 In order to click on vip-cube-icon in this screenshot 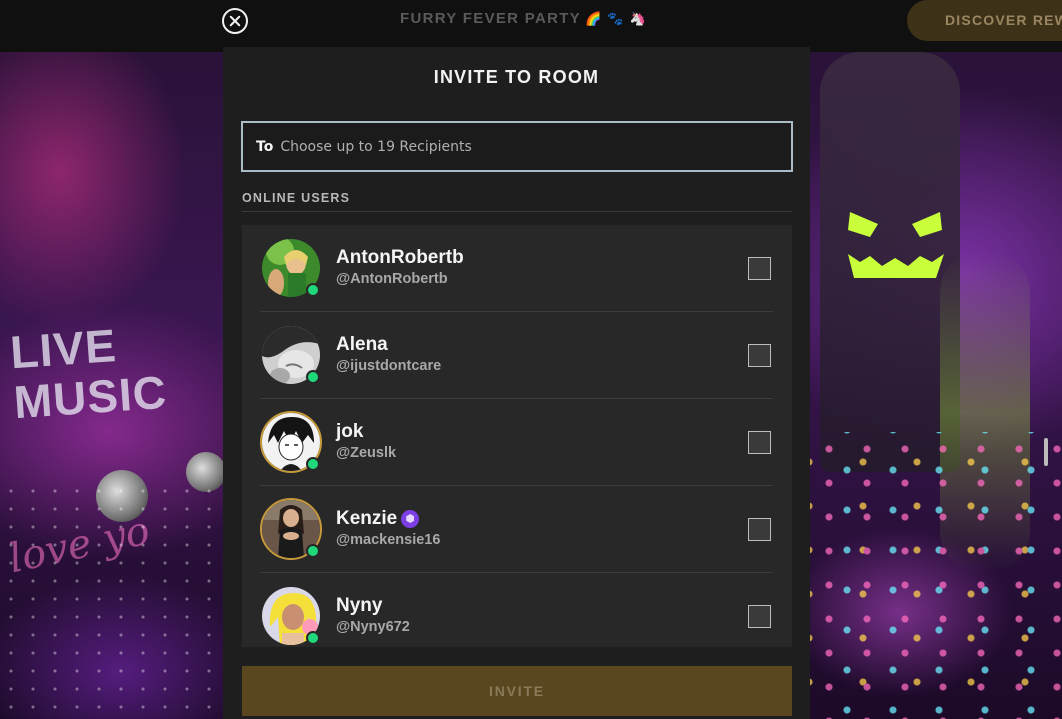, I will do `click(410, 519)`.